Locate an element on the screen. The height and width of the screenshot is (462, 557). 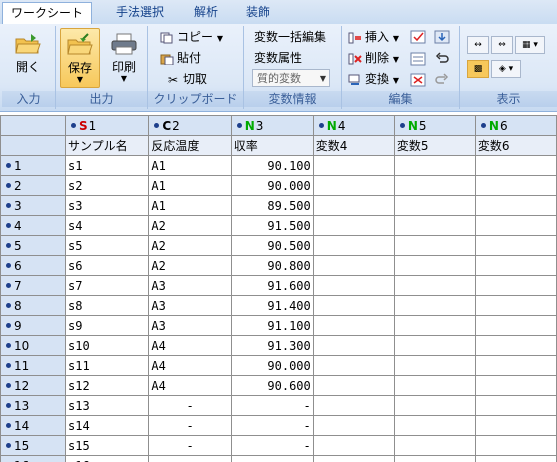
row-header: 2 is located at coordinates (33, 185).